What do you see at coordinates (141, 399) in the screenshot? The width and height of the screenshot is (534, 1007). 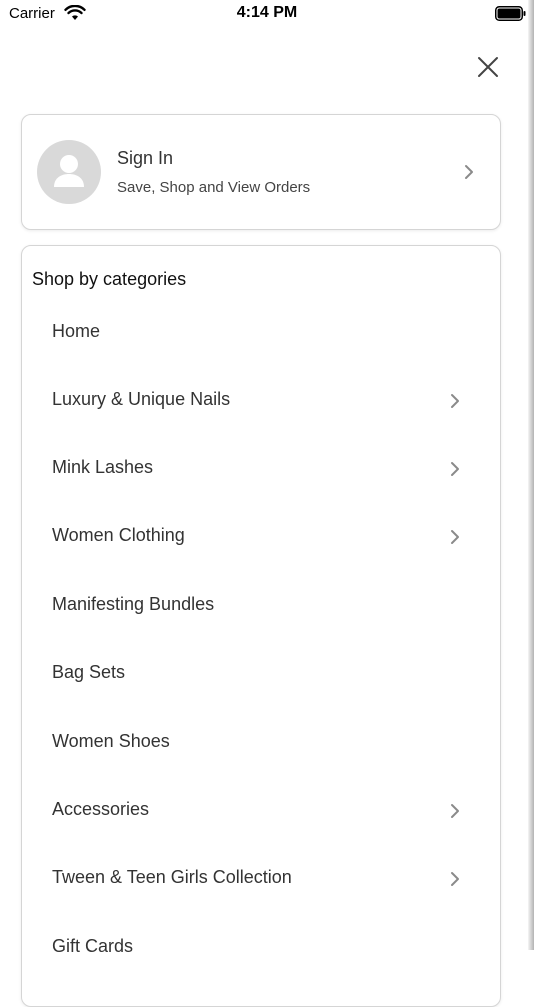 I see `category-label: Luxury & Unique Nails` at bounding box center [141, 399].